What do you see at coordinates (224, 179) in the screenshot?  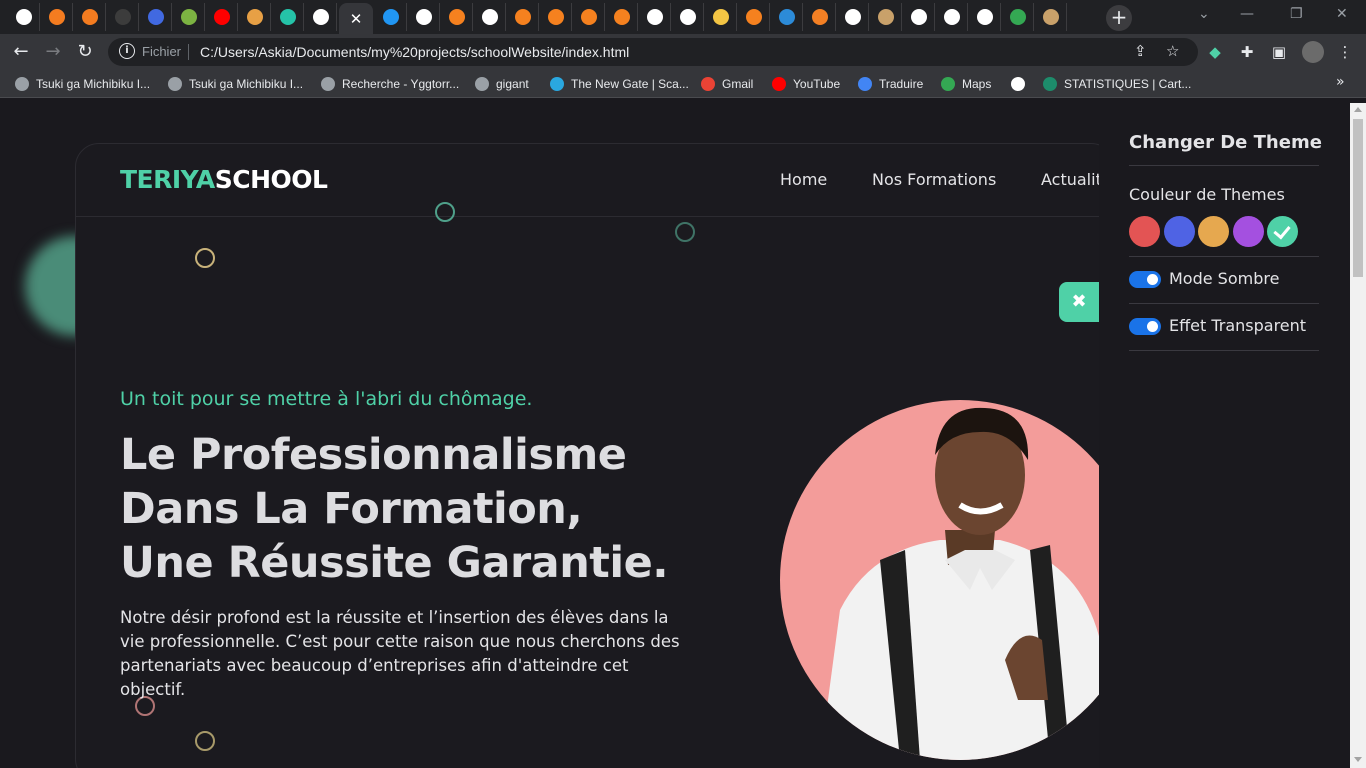 I see `site-logo: TERIYASCHOOL` at bounding box center [224, 179].